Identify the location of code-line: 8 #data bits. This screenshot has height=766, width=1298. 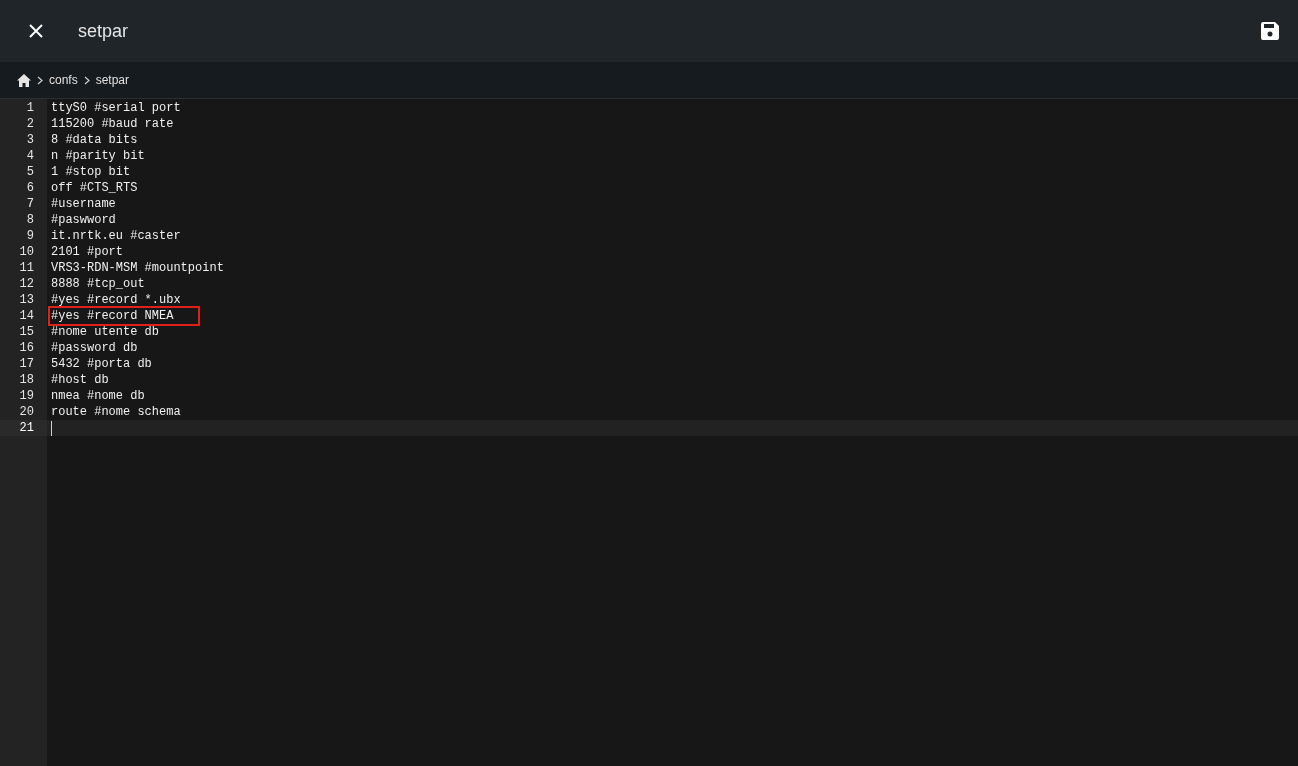
(94, 140).